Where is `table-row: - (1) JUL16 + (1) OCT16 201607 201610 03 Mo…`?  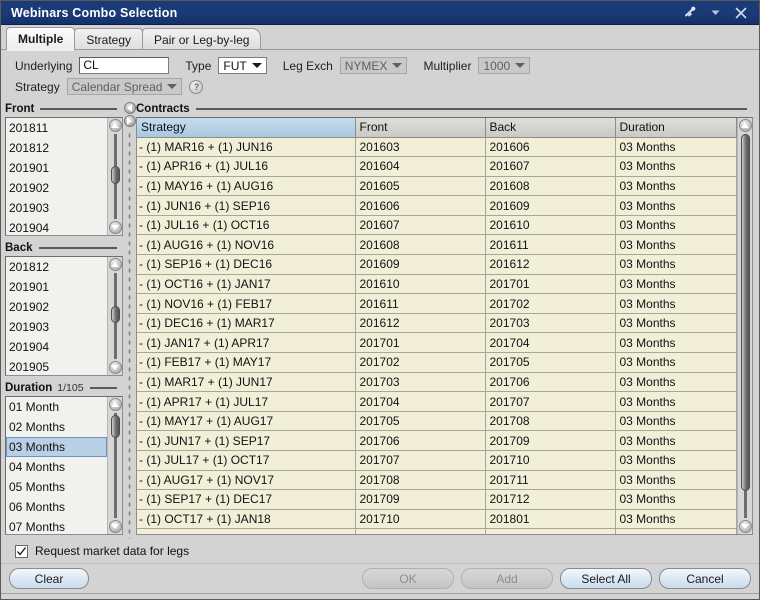
table-row: - (1) JUL16 + (1) OCT16 201607 201610 03 Mo… is located at coordinates (437, 225).